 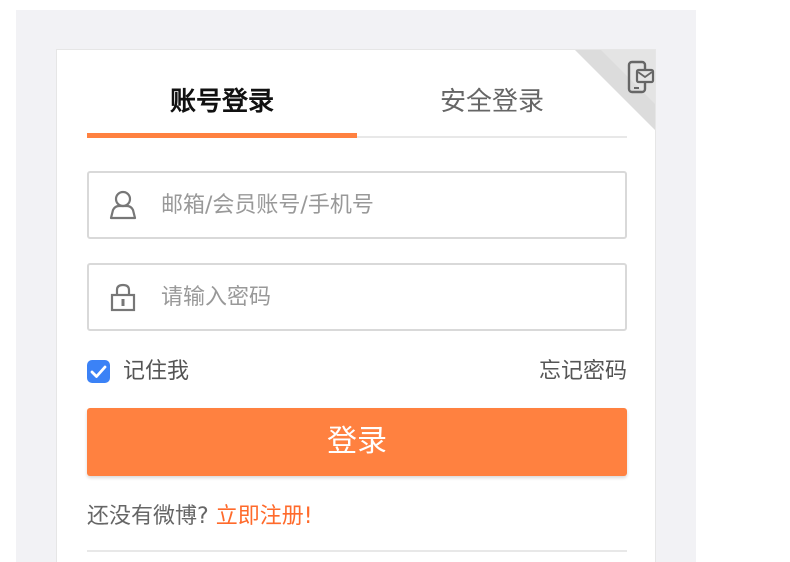 What do you see at coordinates (357, 551) in the screenshot?
I see `bottom-divider` at bounding box center [357, 551].